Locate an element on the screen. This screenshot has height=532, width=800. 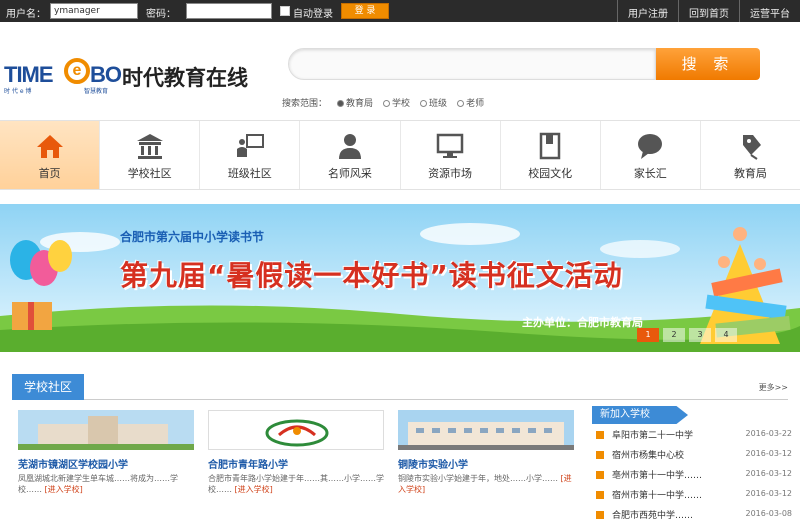
auto-login-checkbox is located at coordinates (285, 11).